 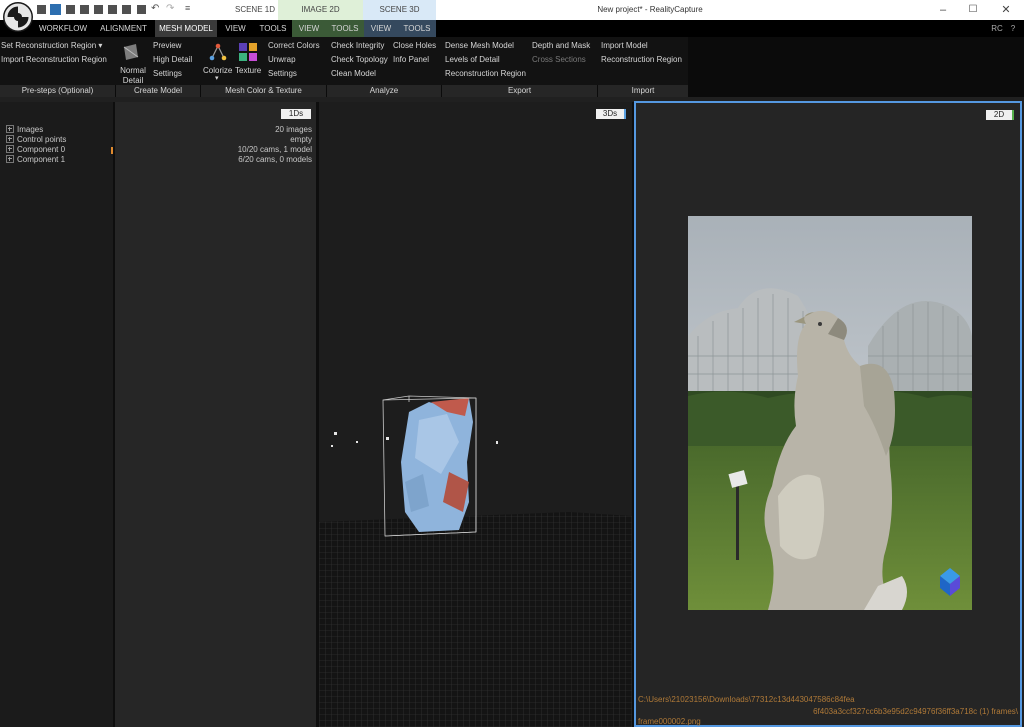 What do you see at coordinates (345, 28) in the screenshot?
I see `menu-tools-2d: TOOLS` at bounding box center [345, 28].